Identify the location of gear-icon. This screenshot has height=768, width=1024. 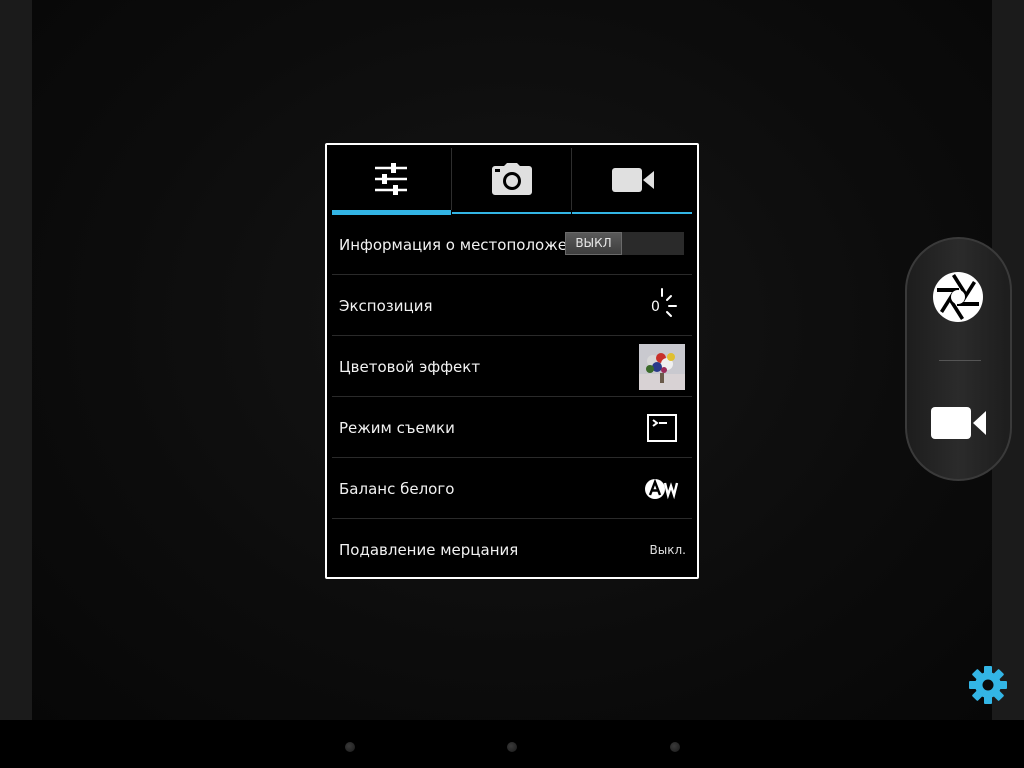
(988, 685).